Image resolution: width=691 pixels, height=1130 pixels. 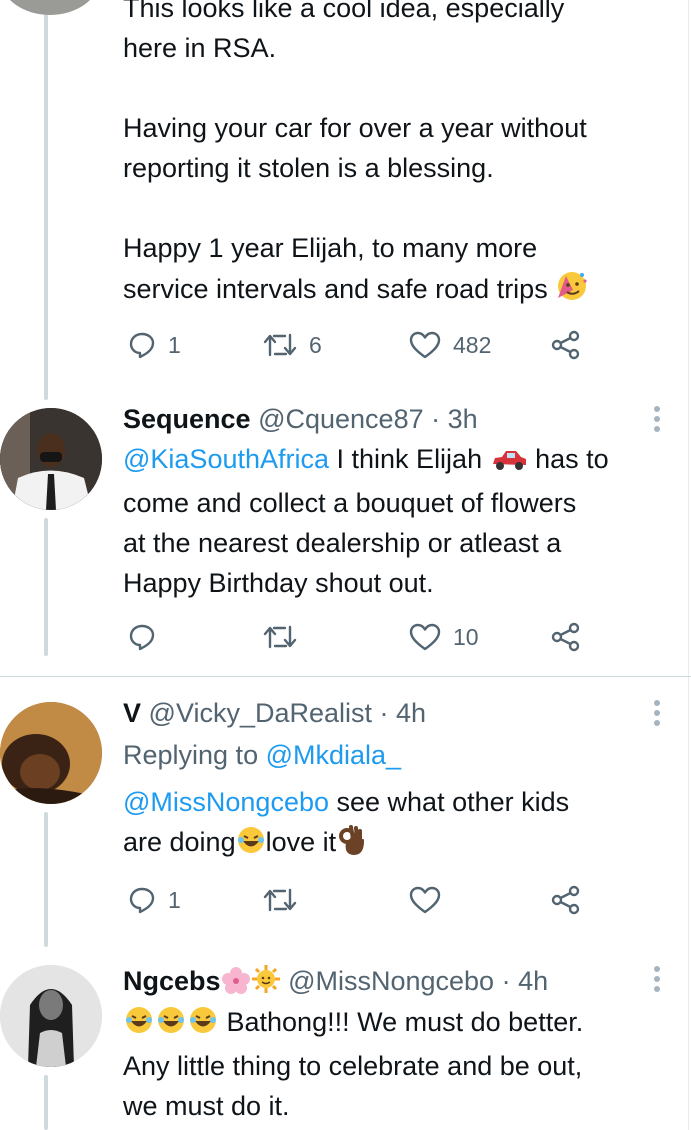 I want to click on display-name: Sequence, so click(x=187, y=419).